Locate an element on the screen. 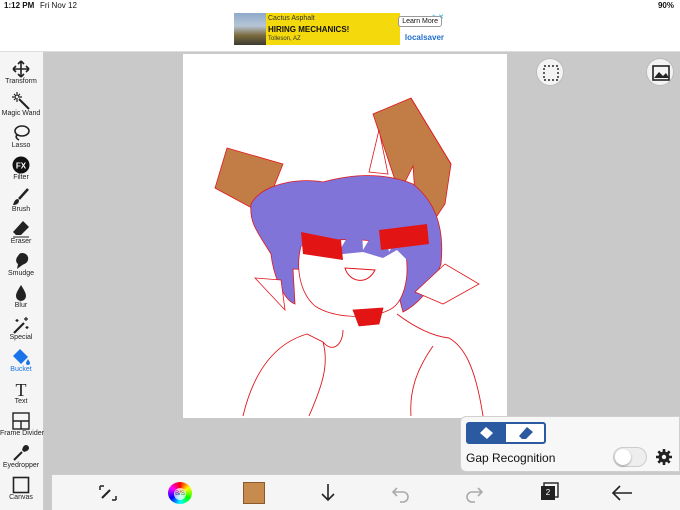 This screenshot has width=680, height=510. tool-blur: Blur is located at coordinates (21, 300).